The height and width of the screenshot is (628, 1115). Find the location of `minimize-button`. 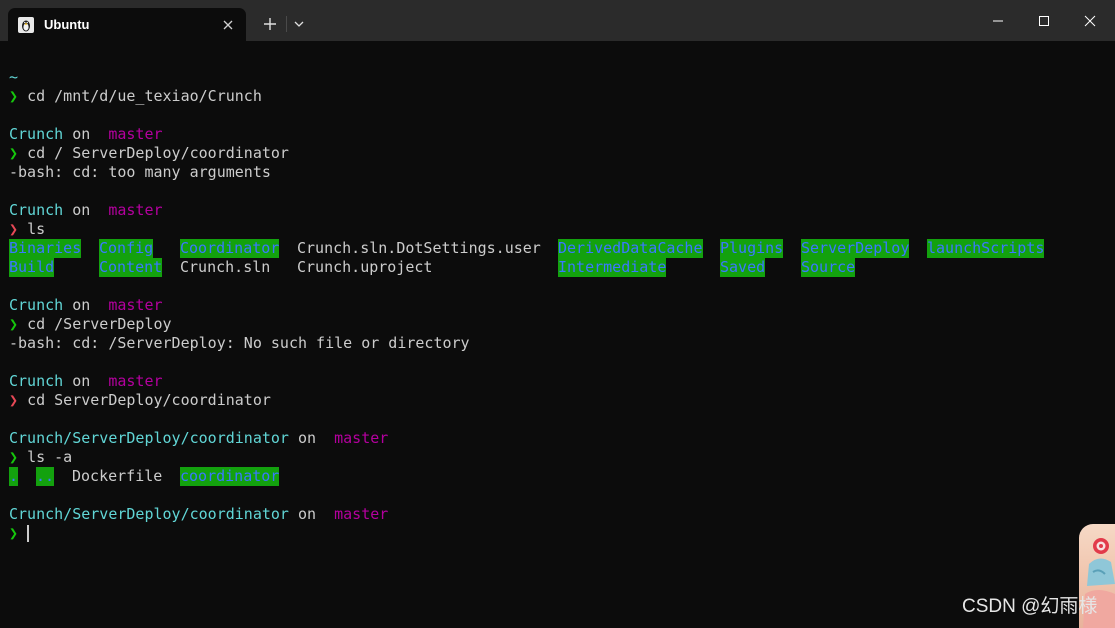

minimize-button is located at coordinates (998, 20).